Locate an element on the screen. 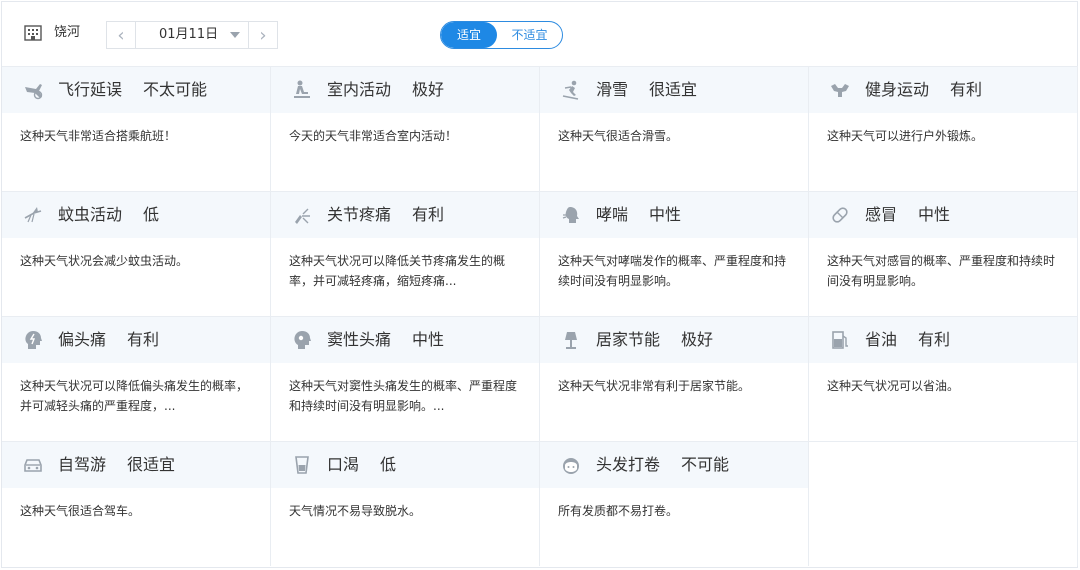 This screenshot has height=570, width=1080. card-title: 滑雪 is located at coordinates (612, 89).